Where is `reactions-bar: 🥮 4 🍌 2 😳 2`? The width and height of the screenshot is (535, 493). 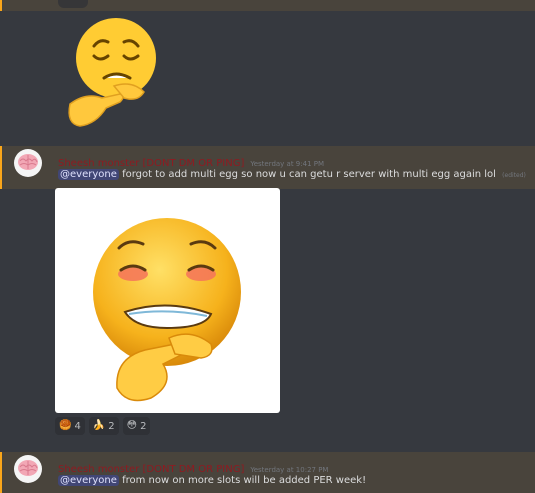
reactions-bar: 🥮 4 🍌 2 😳 2 is located at coordinates (103, 426).